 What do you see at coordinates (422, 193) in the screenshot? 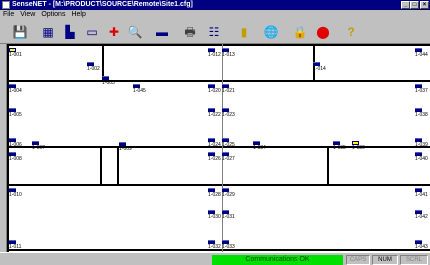
I see `sensor-node: 1-041` at bounding box center [422, 193].